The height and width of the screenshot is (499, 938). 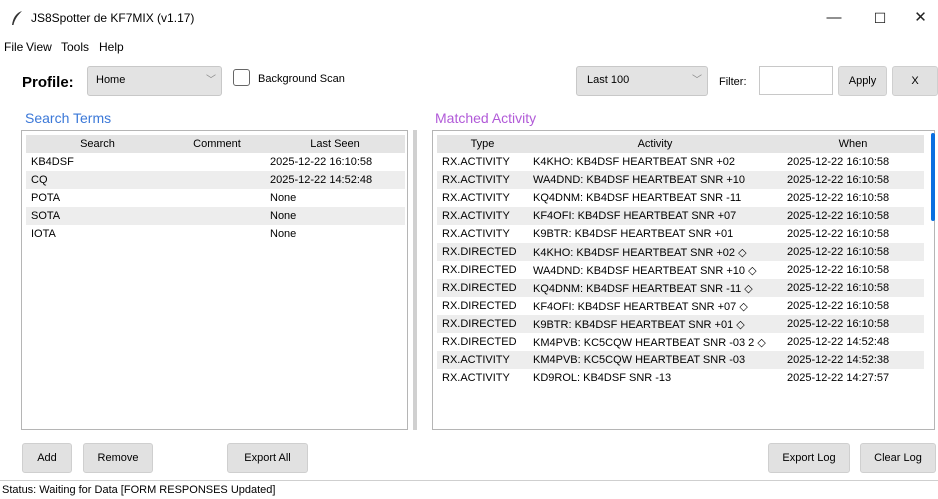 What do you see at coordinates (655, 252) in the screenshot?
I see `activity-cell: K4KHO: KB4DSF HEARTBEAT SNR +02 ◇` at bounding box center [655, 252].